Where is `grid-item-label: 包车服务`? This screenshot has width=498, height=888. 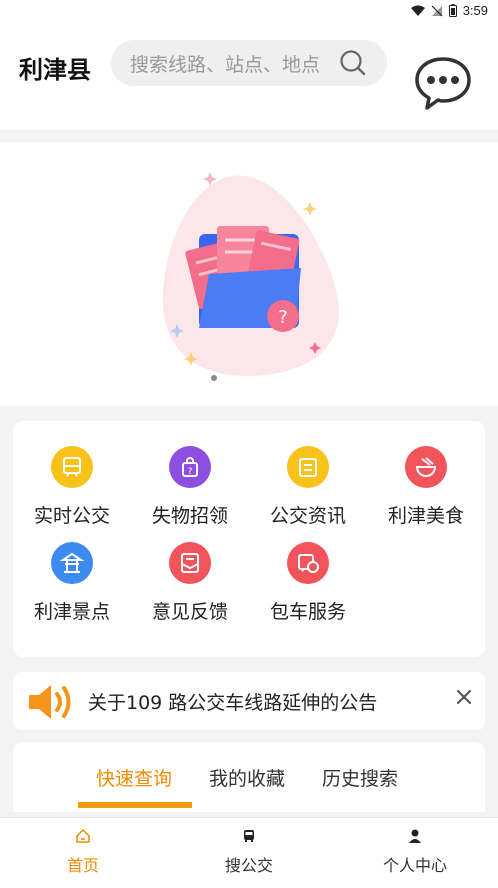
grid-item-label: 包车服务 is located at coordinates (307, 612).